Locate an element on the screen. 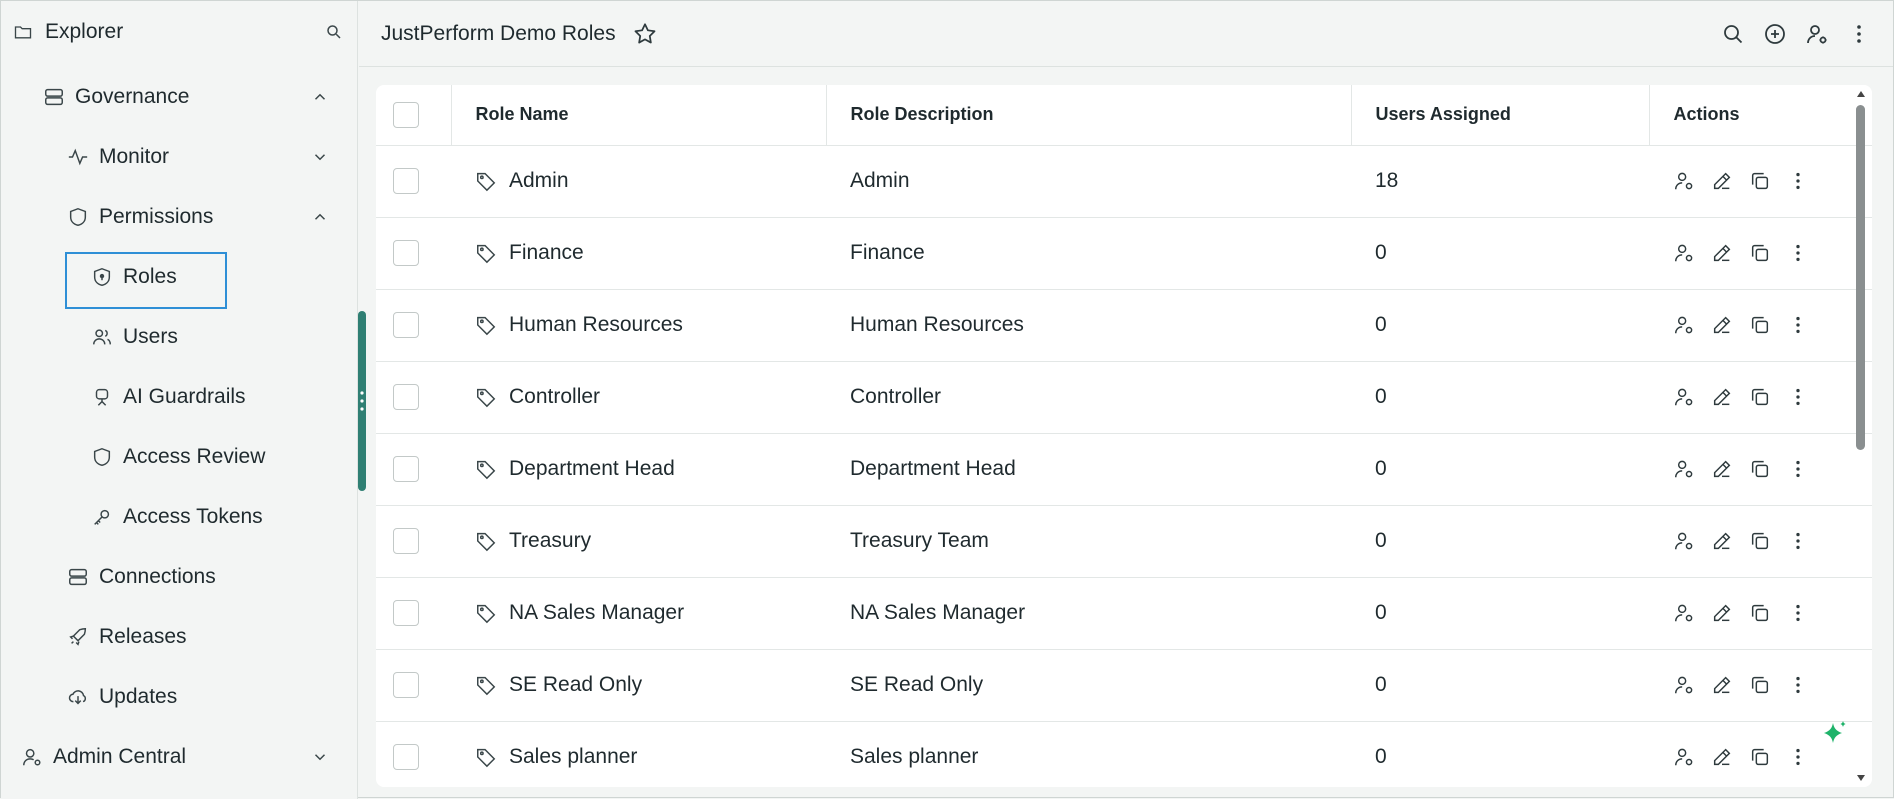  sidebar-item-governance: Governance is located at coordinates (186, 97).